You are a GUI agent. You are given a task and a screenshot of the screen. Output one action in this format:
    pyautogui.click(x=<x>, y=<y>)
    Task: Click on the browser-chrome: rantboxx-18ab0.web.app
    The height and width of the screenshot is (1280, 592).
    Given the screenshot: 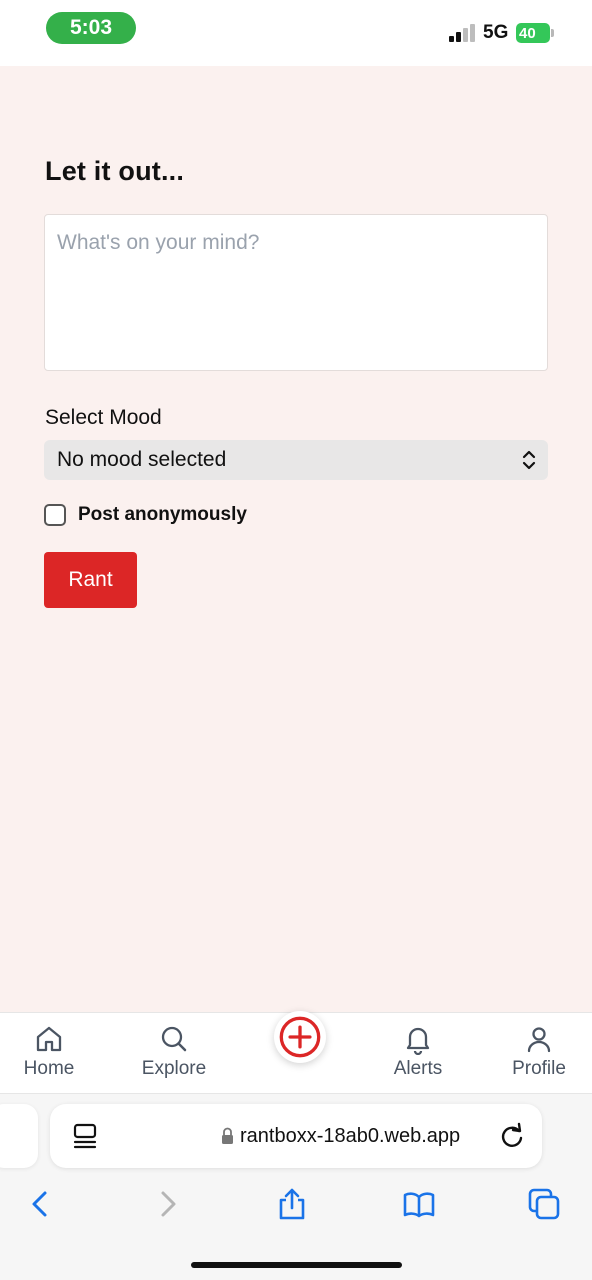 What is the action you would take?
    pyautogui.click(x=296, y=1187)
    